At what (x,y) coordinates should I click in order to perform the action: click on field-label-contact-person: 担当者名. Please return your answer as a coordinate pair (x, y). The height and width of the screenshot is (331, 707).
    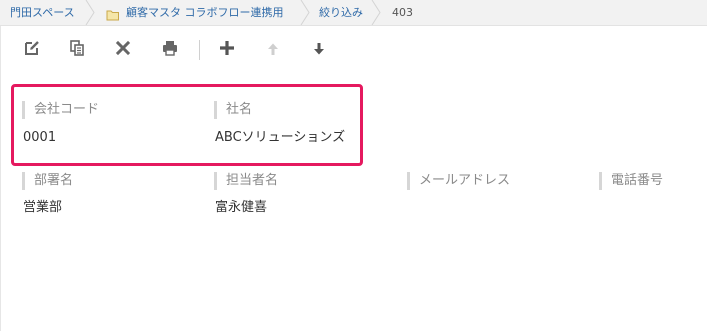
    Looking at the image, I should click on (246, 181).